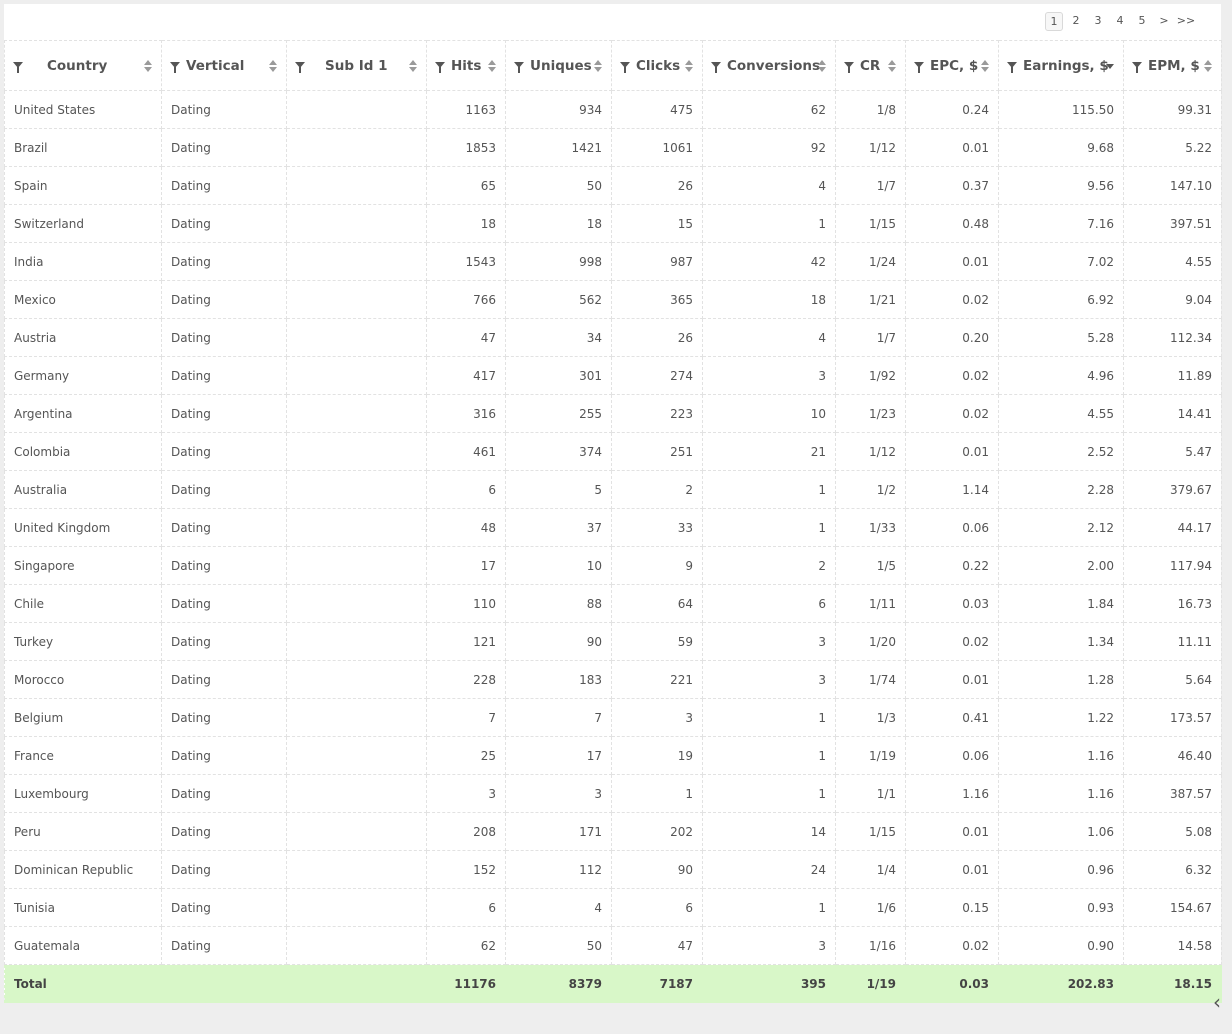 Image resolution: width=1232 pixels, height=1034 pixels. Describe the element at coordinates (657, 65) in the screenshot. I see `column-header-clicks: Clicks` at that location.